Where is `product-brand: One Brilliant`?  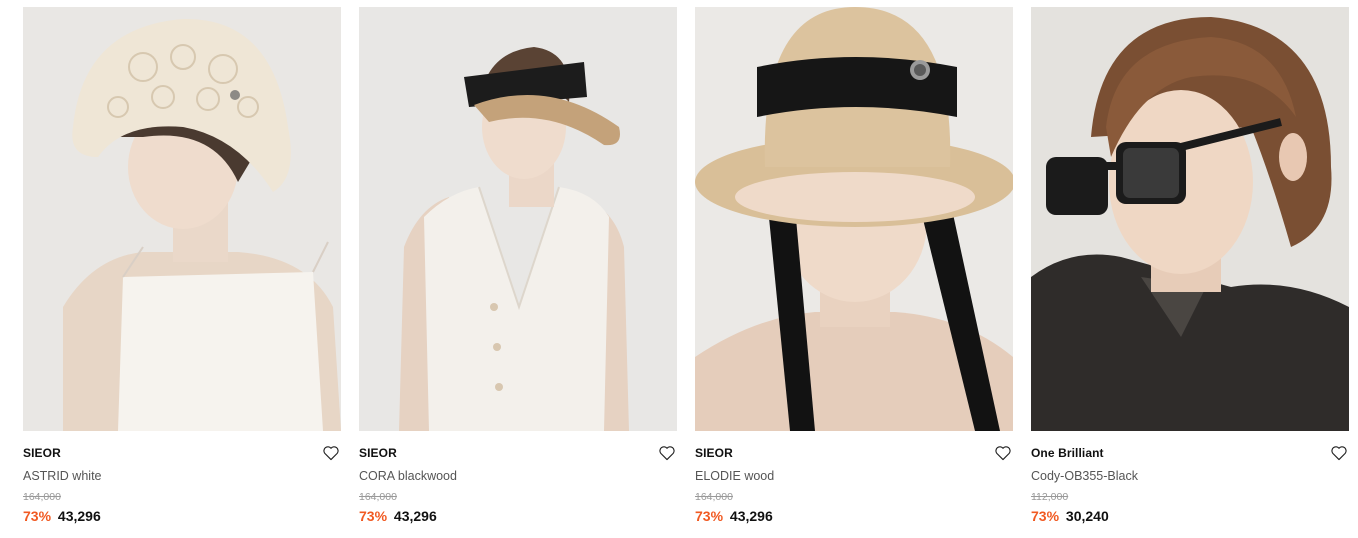
product-brand: One Brilliant is located at coordinates (1190, 453).